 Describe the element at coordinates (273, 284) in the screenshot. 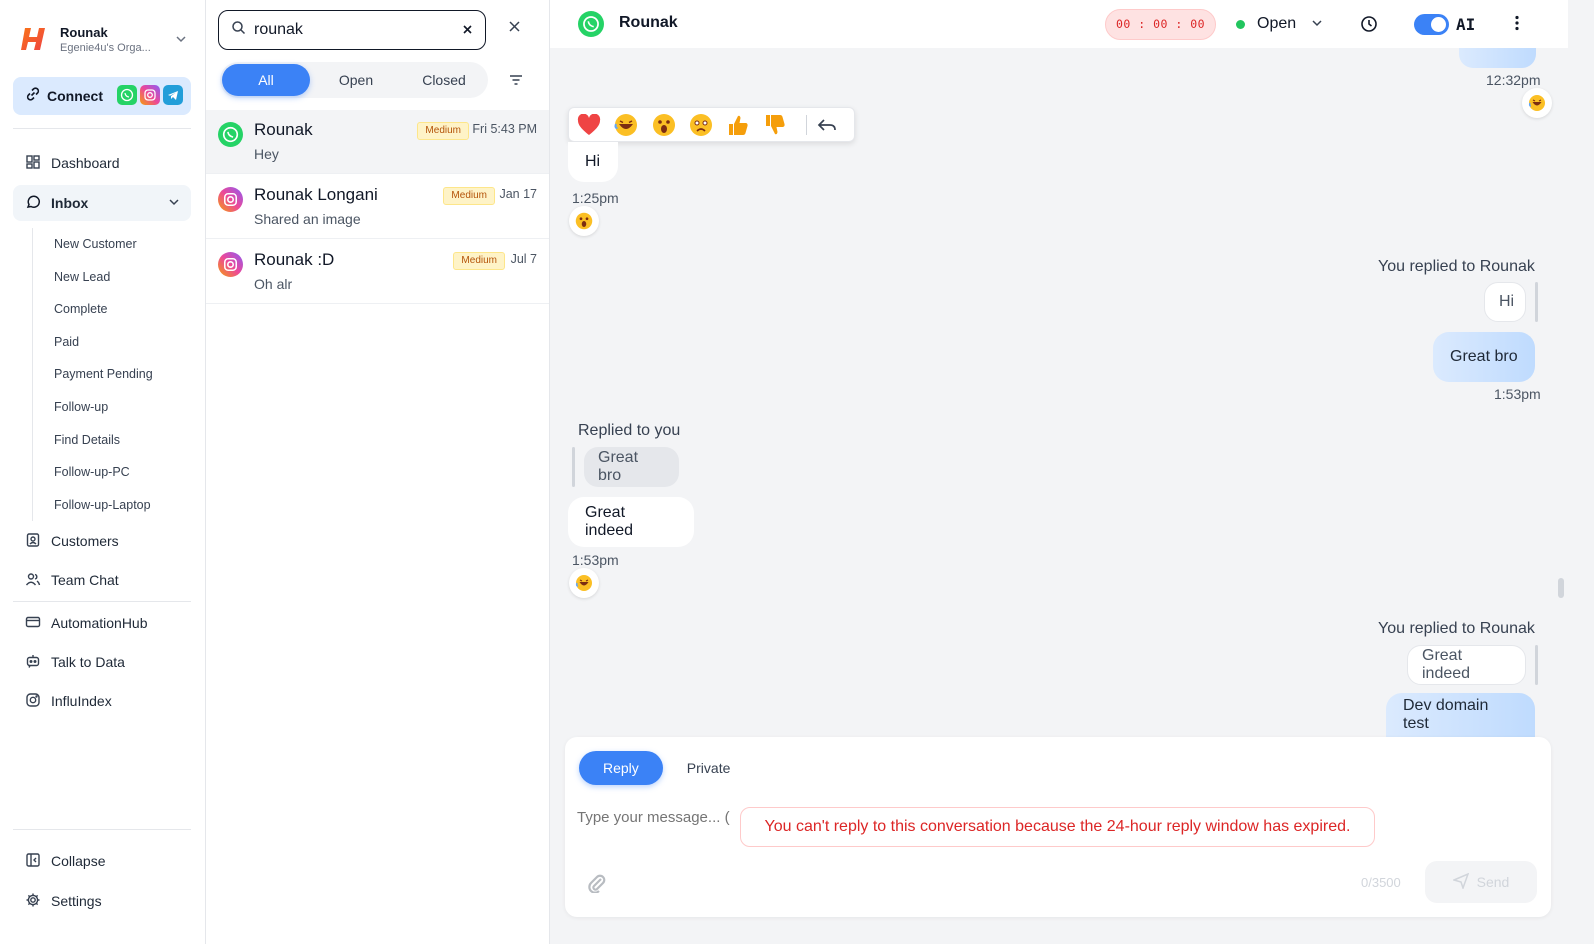

I see `conversation-preview: Oh alr` at that location.